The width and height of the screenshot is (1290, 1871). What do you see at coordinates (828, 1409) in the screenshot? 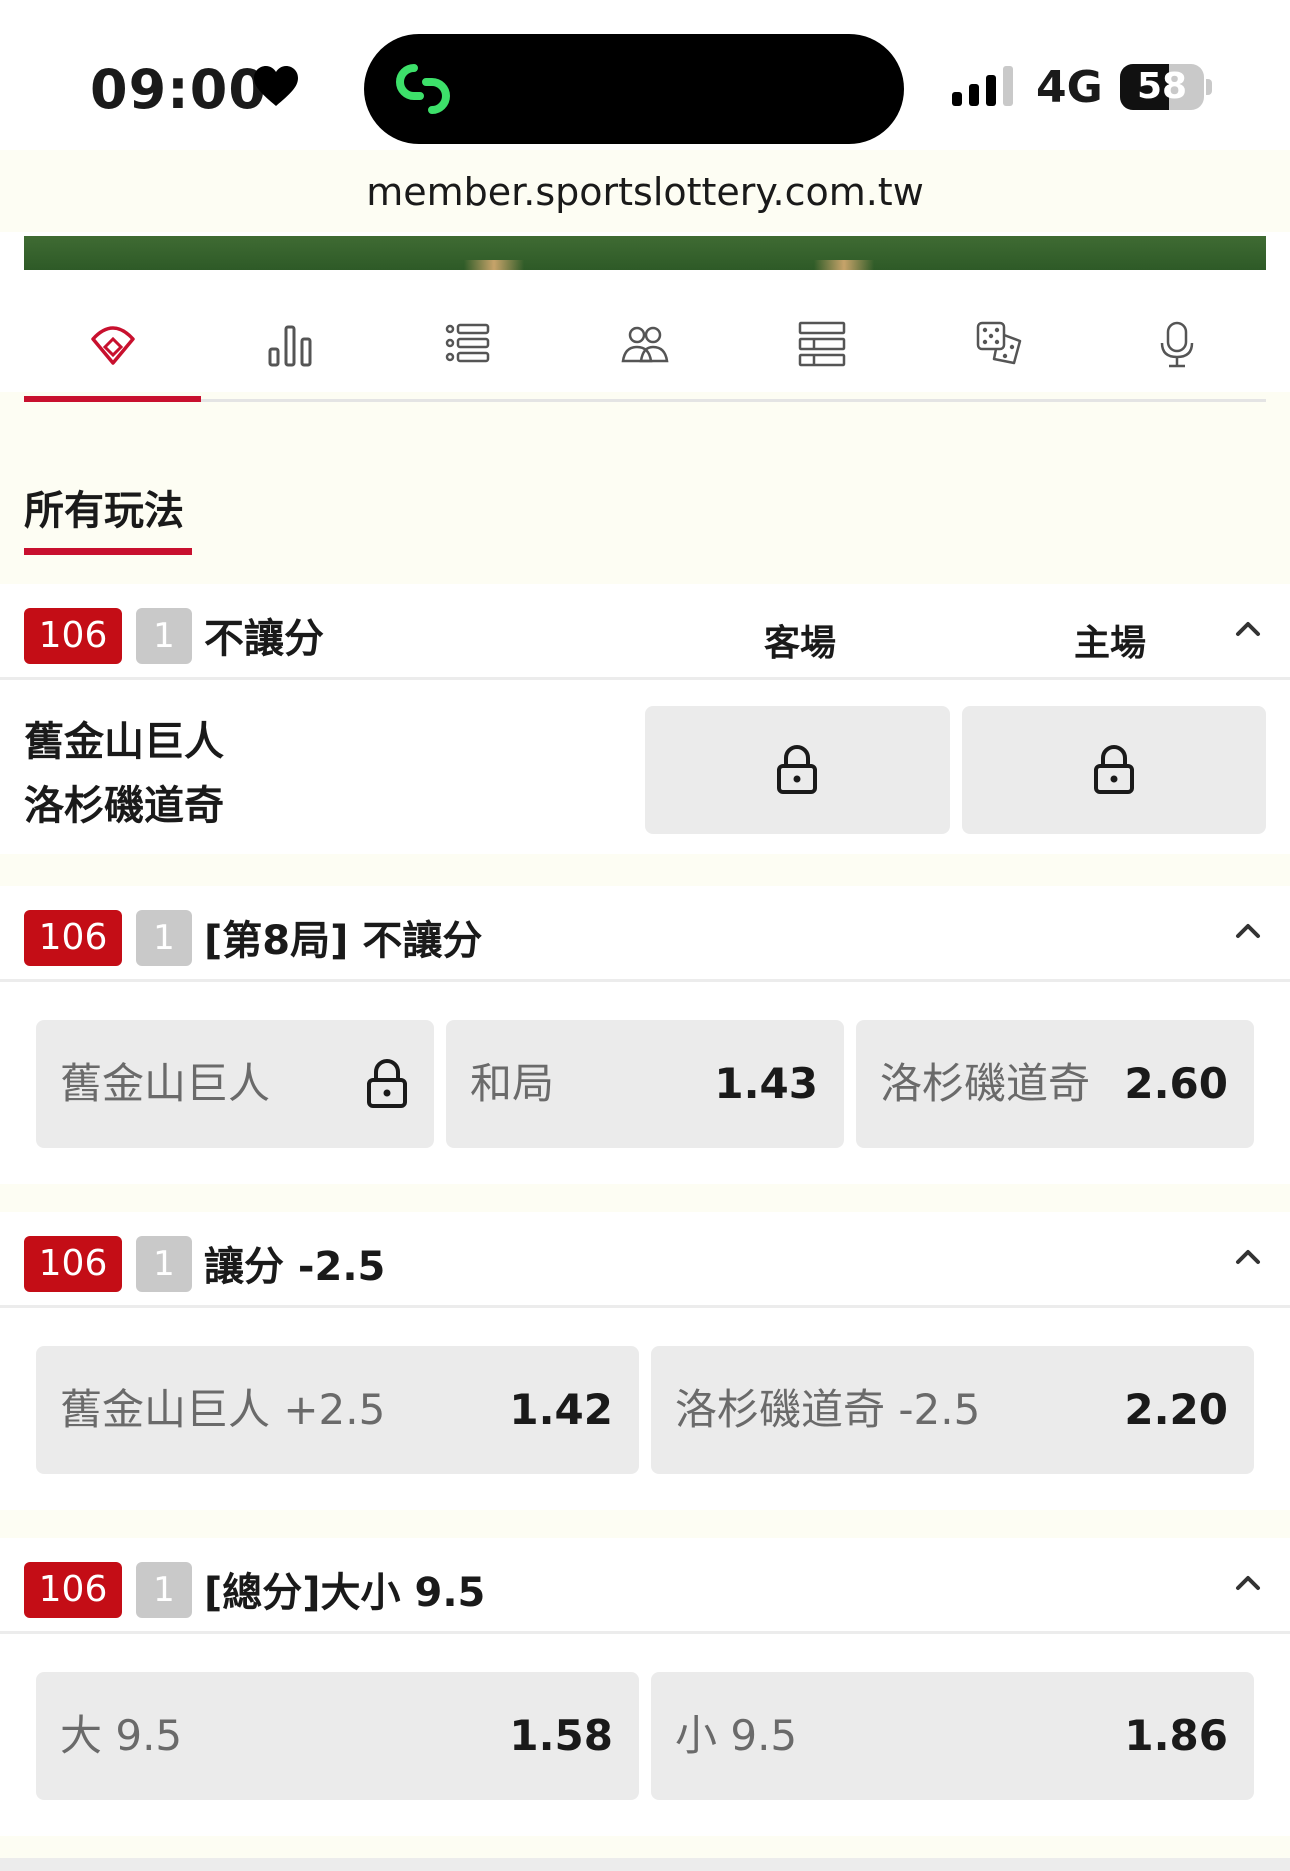
I see `option-label: 洛杉磯道奇 -2.5` at bounding box center [828, 1409].